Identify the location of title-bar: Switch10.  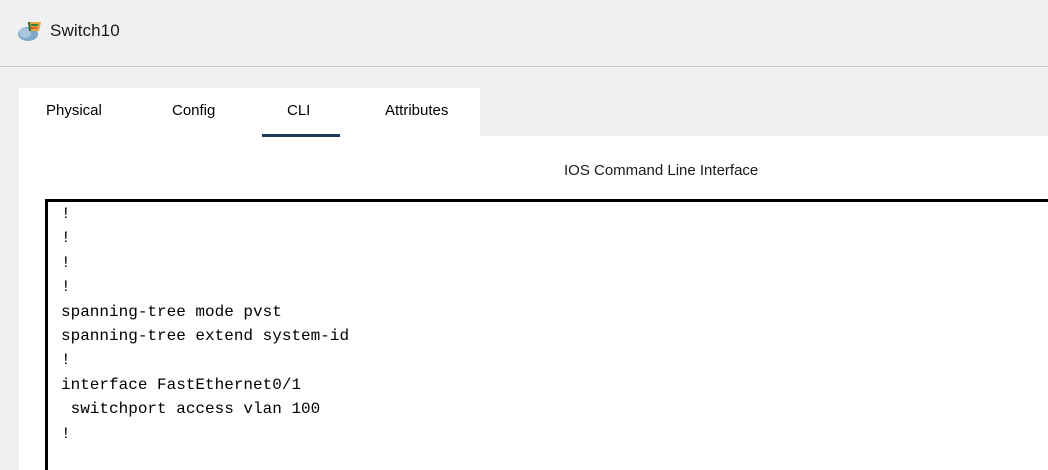
(524, 33).